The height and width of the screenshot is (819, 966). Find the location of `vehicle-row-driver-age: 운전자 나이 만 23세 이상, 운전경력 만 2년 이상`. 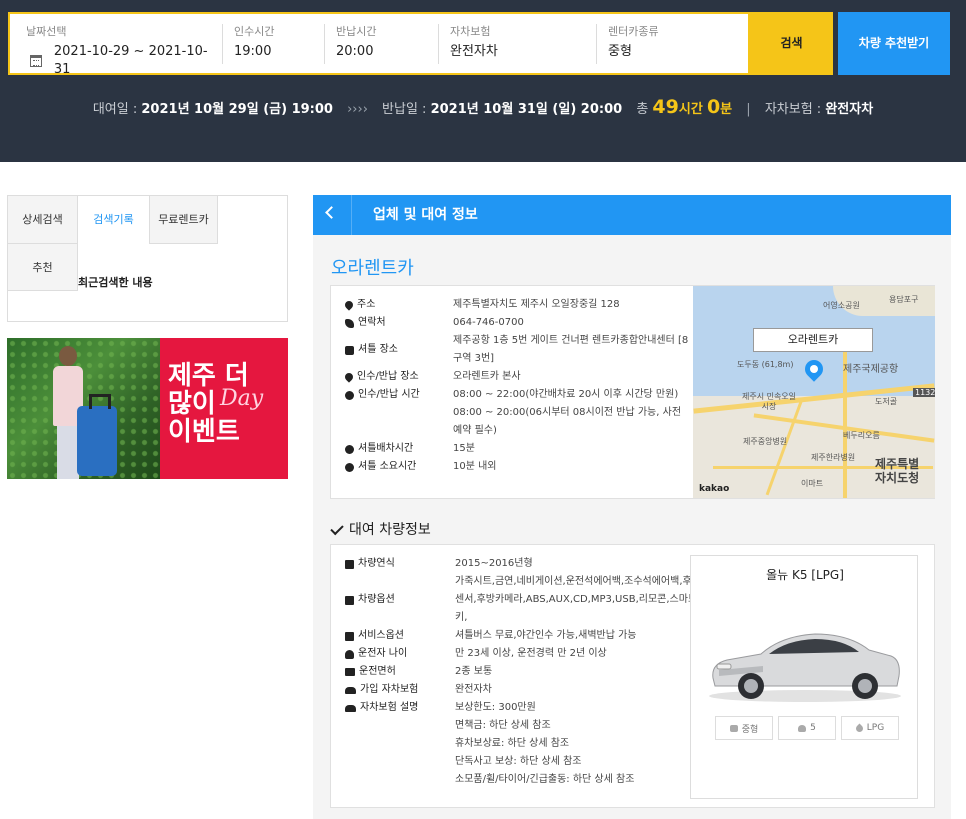

vehicle-row-driver-age: 운전자 나이 만 23세 이상, 운전경력 만 2년 이상 is located at coordinates (525, 654).